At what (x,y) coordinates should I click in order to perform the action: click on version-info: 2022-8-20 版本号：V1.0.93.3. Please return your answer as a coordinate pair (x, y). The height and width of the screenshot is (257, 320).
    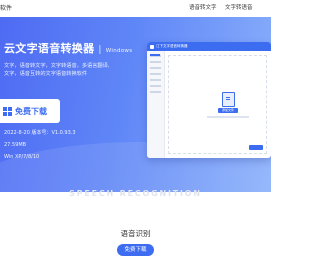
    Looking at the image, I should click on (40, 133).